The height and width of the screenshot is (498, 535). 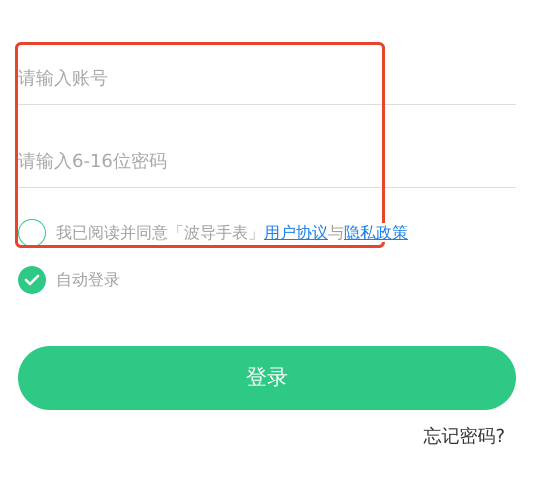 What do you see at coordinates (267, 378) in the screenshot?
I see `login-button: 登录` at bounding box center [267, 378].